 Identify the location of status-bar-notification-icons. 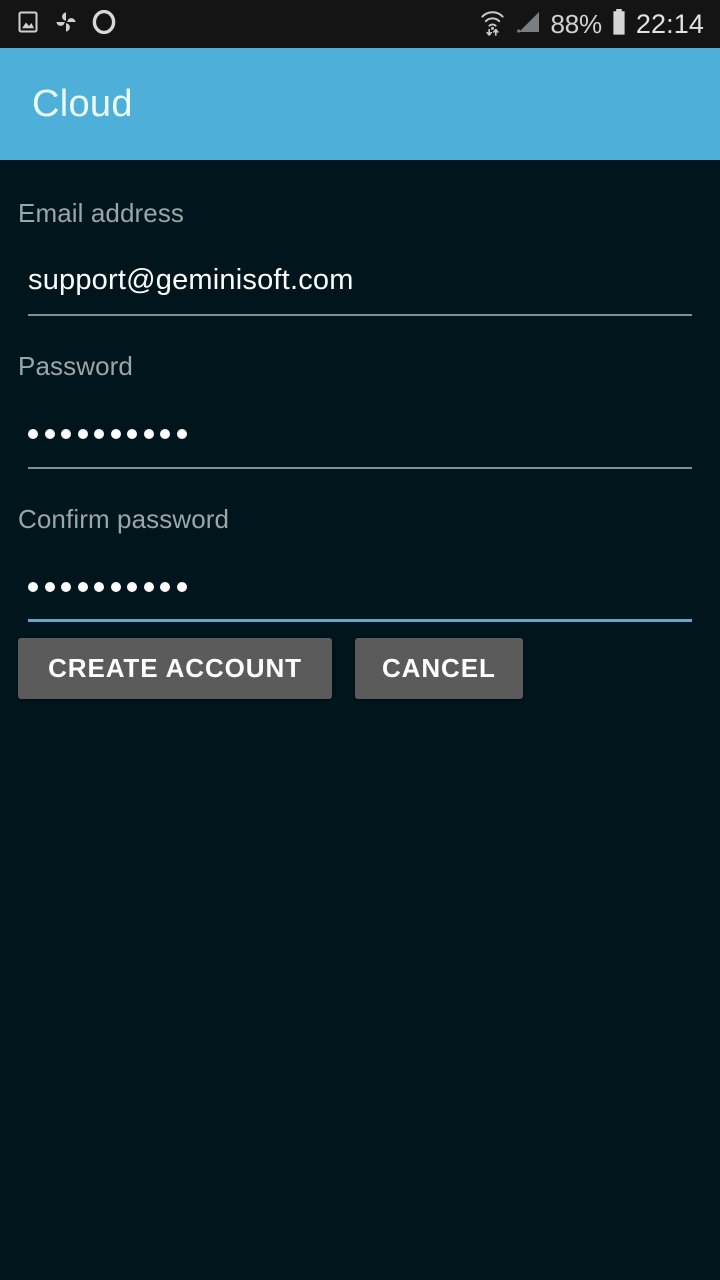
(66, 24).